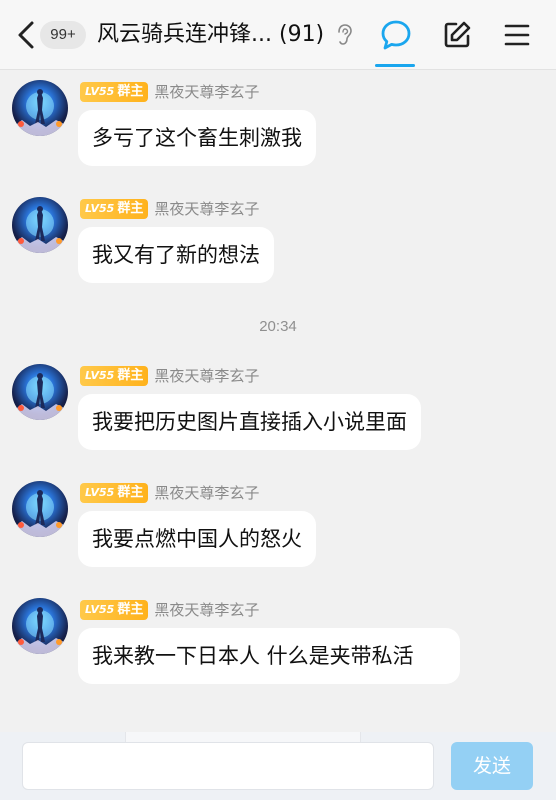  I want to click on group-title: 风云骑兵连冲锋... (91), so click(215, 35).